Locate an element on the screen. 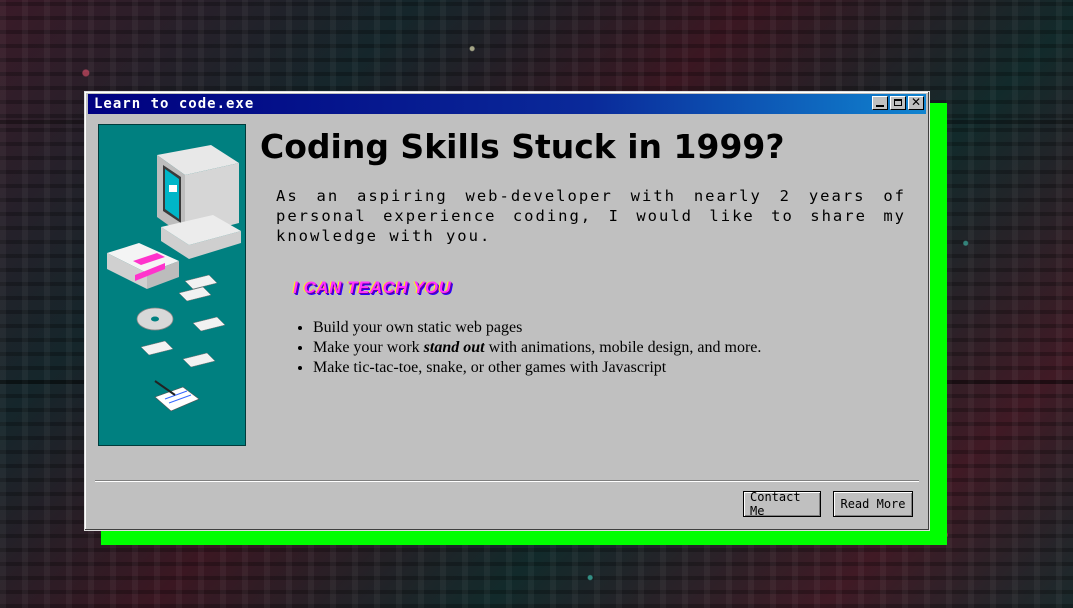 This screenshot has width=1073, height=608. retro-computer-illustration is located at coordinates (174, 278).